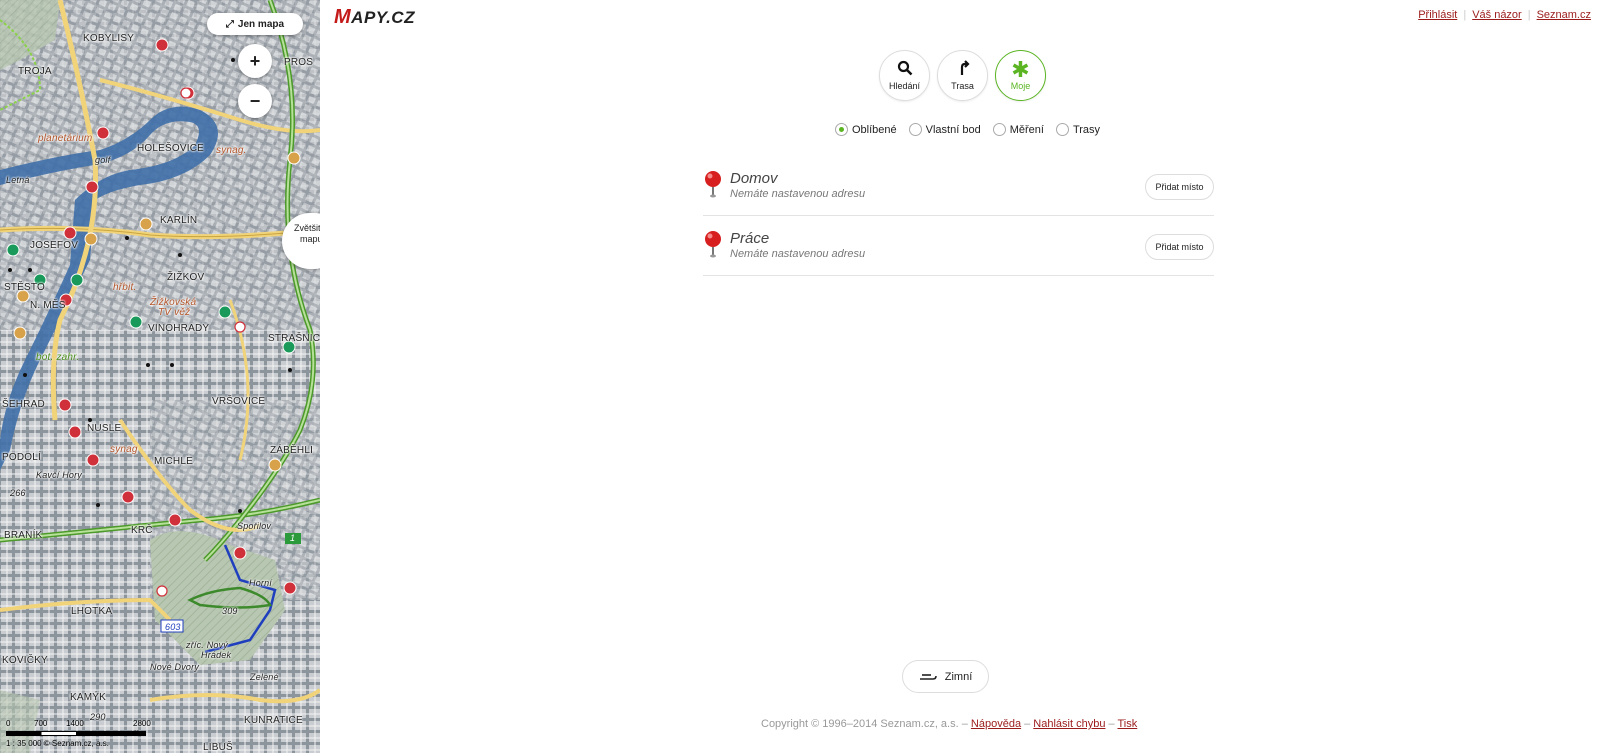 Image resolution: width=1600 pixels, height=753 pixels. I want to click on feedback-link: Váš názor, so click(1497, 15).